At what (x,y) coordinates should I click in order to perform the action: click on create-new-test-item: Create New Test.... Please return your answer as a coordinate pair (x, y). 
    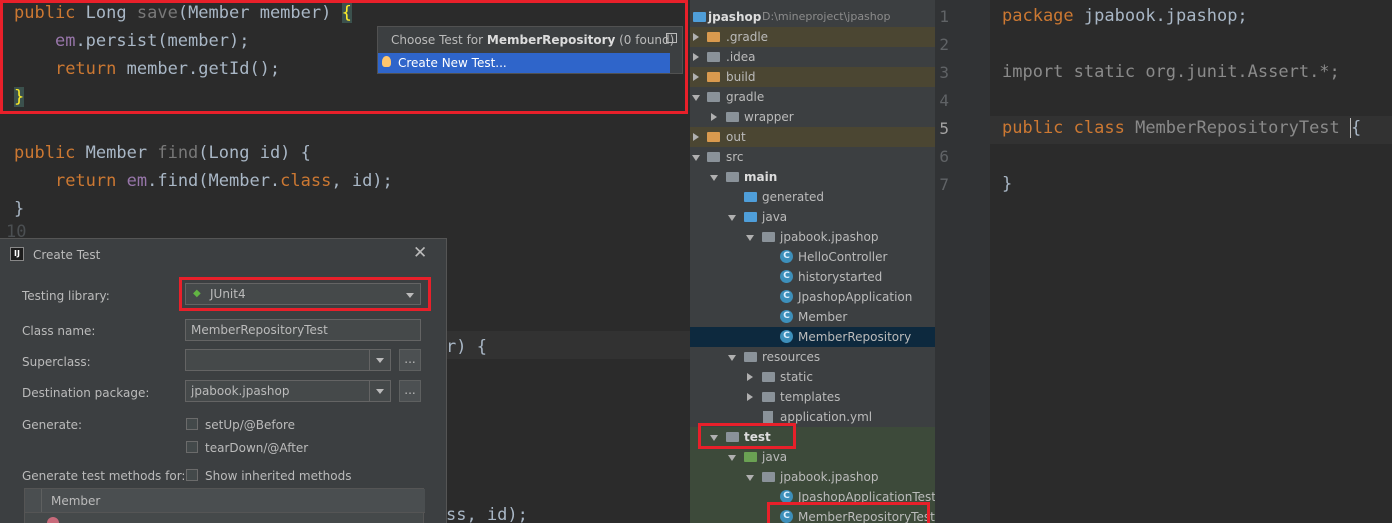
    Looking at the image, I should click on (524, 63).